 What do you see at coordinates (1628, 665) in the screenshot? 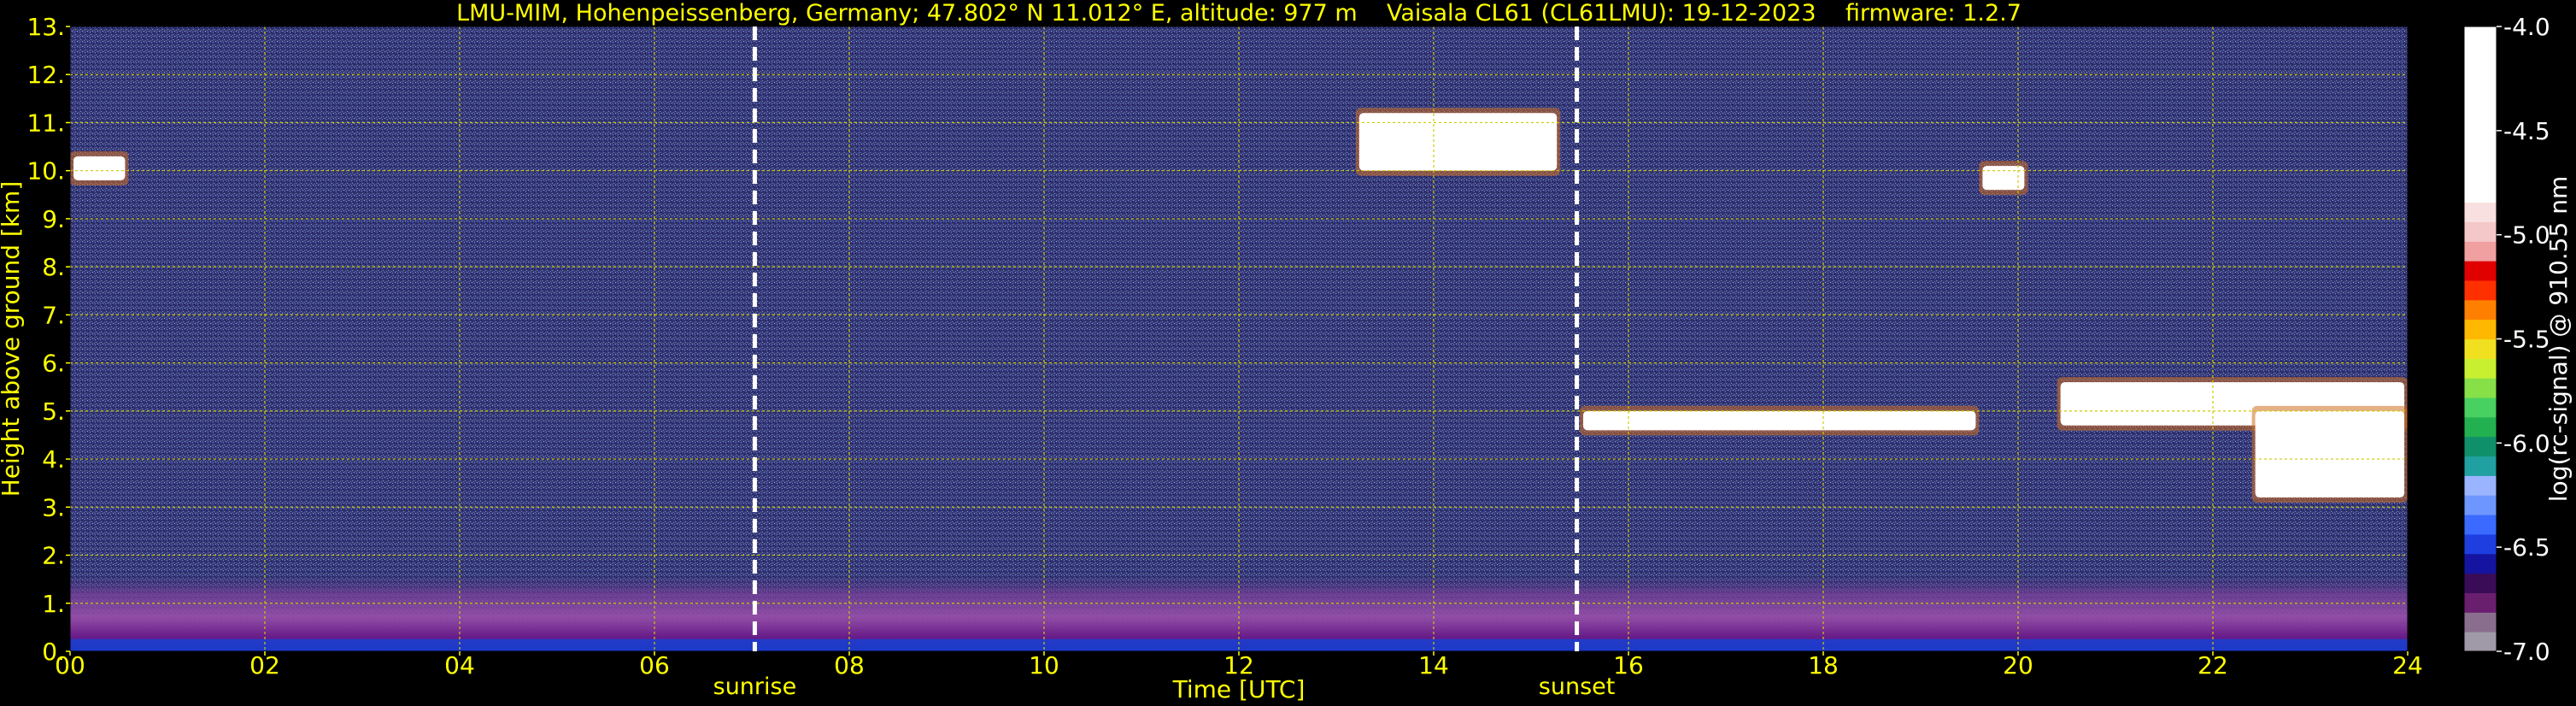
I see `x-tick-label: 16` at bounding box center [1628, 665].